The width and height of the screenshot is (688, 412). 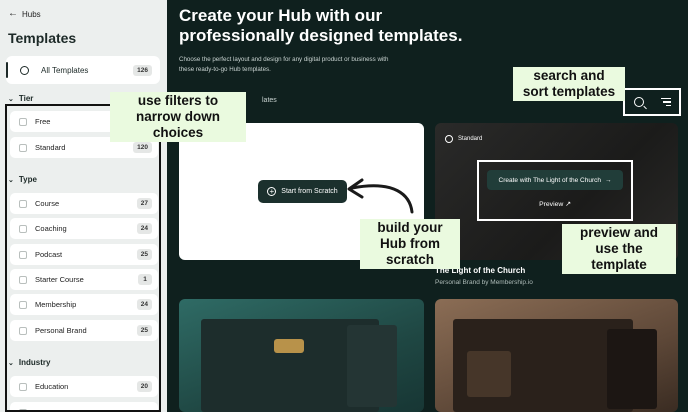 I want to click on filter-label: Coaching, so click(x=51, y=228).